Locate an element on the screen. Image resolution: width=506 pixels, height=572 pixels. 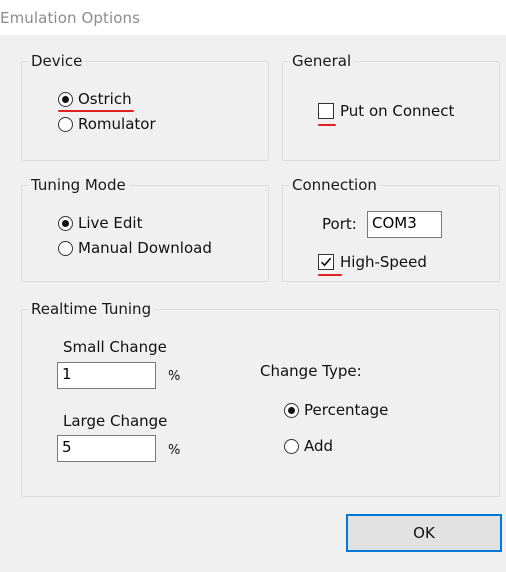
small-change-input: 1 is located at coordinates (106, 375).